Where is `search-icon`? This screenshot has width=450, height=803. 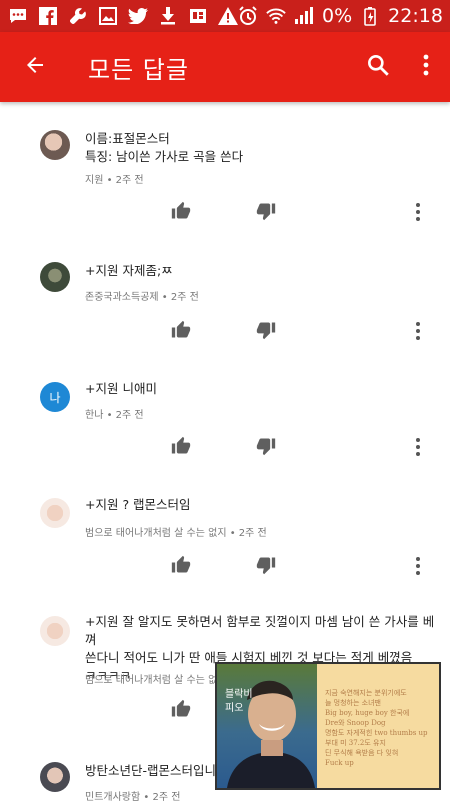 search-icon is located at coordinates (378, 67).